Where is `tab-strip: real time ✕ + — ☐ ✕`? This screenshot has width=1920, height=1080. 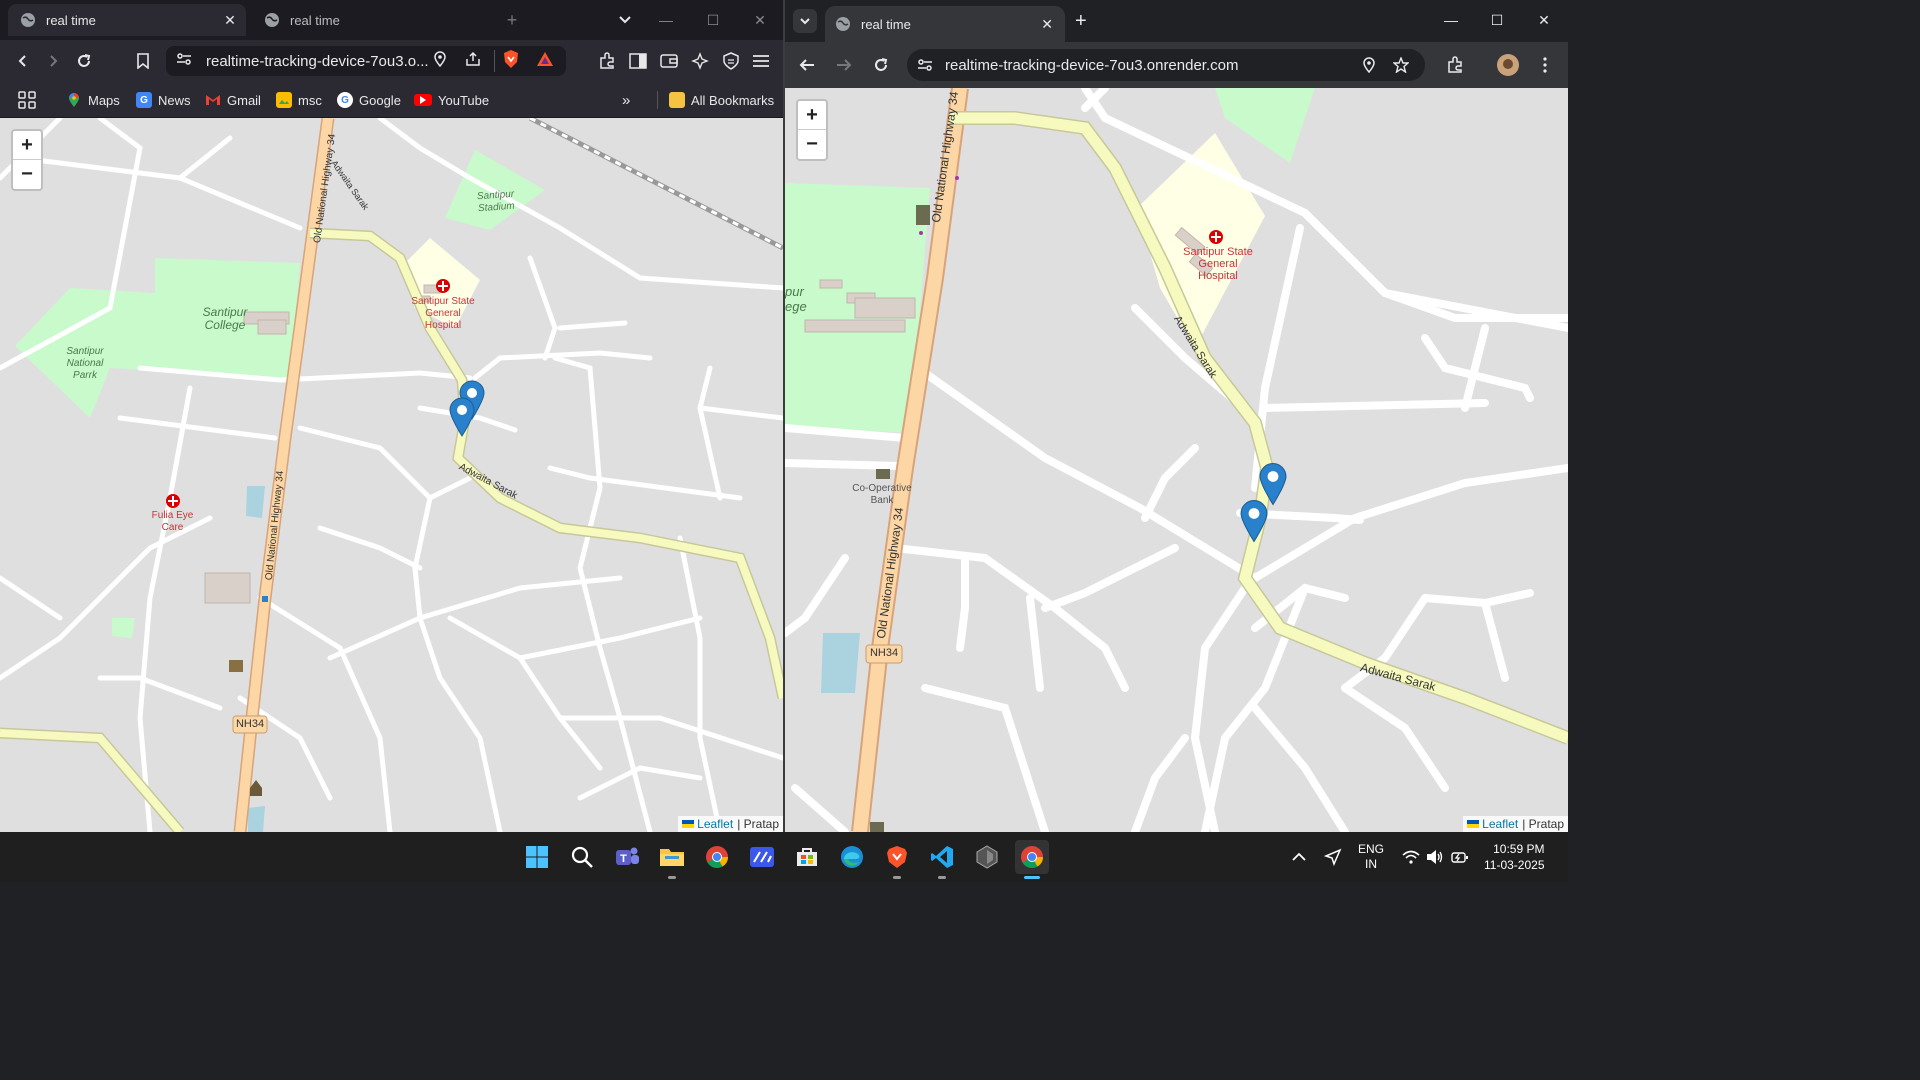
tab-strip: real time ✕ + — ☐ ✕ is located at coordinates (1176, 21).